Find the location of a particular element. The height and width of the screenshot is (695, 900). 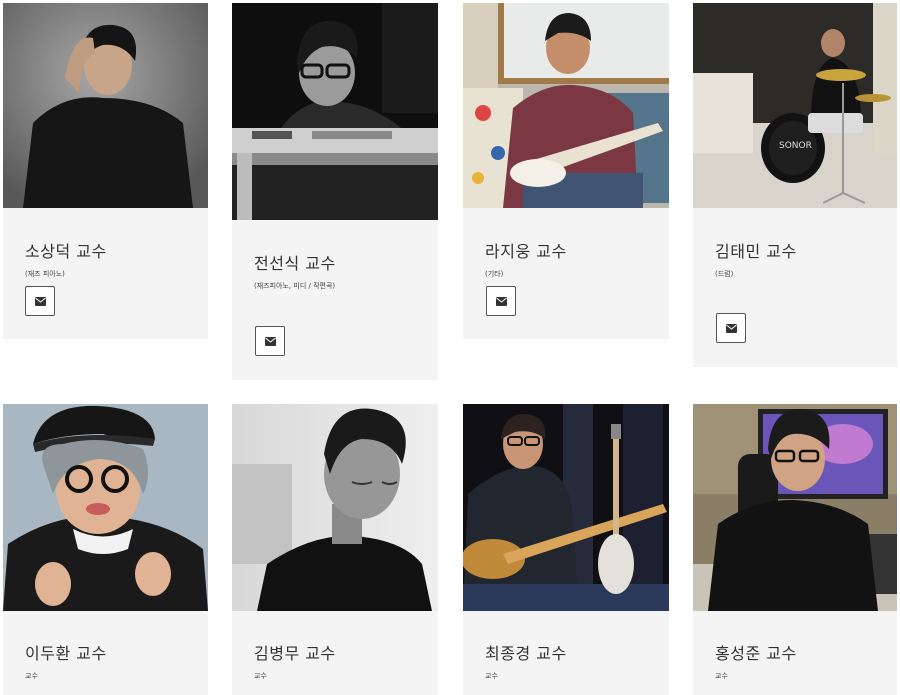

faculty-name: 라지웅 교수 is located at coordinates (526, 251).